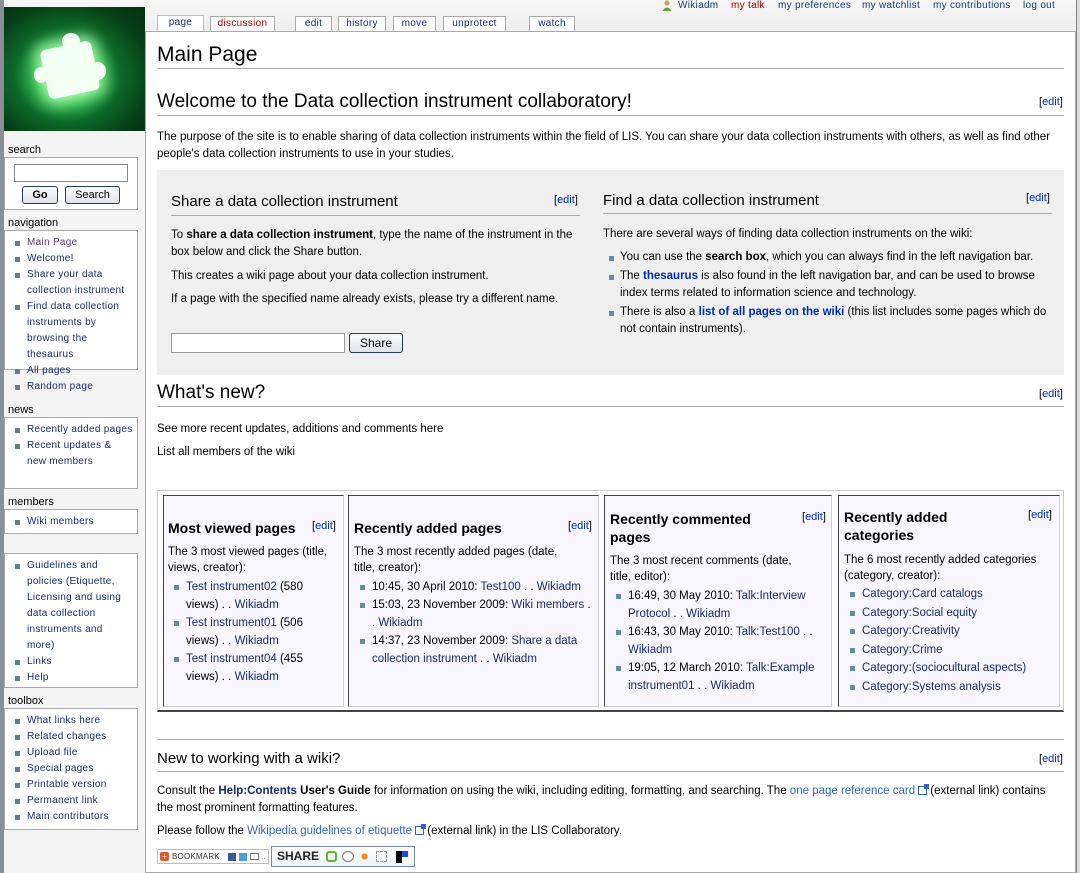  What do you see at coordinates (891, 5) in the screenshot?
I see `my-watchlist-link: my watchlist` at bounding box center [891, 5].